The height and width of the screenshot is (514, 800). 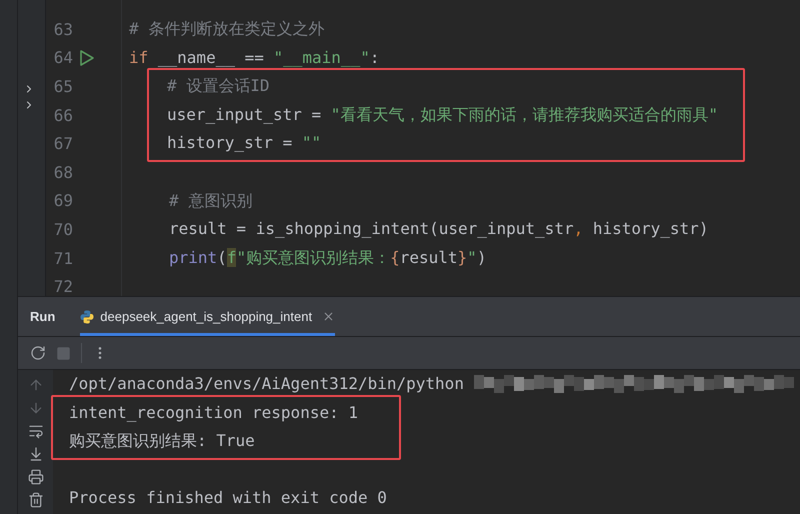 I want to click on console-output-line: 购买意图识别结果: True, so click(x=162, y=441).